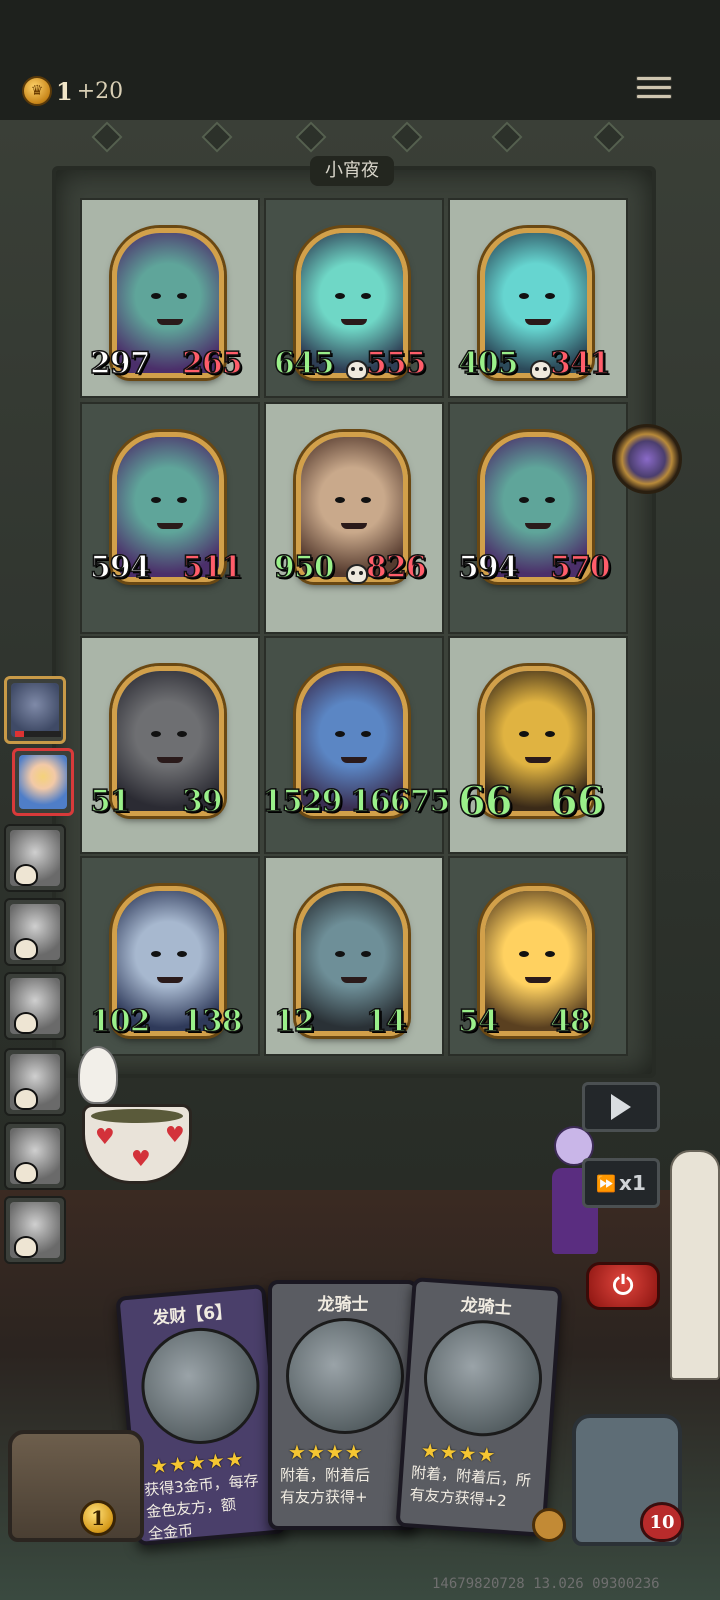 The width and height of the screenshot is (720, 1600). I want to click on unit-health: 511, so click(212, 567).